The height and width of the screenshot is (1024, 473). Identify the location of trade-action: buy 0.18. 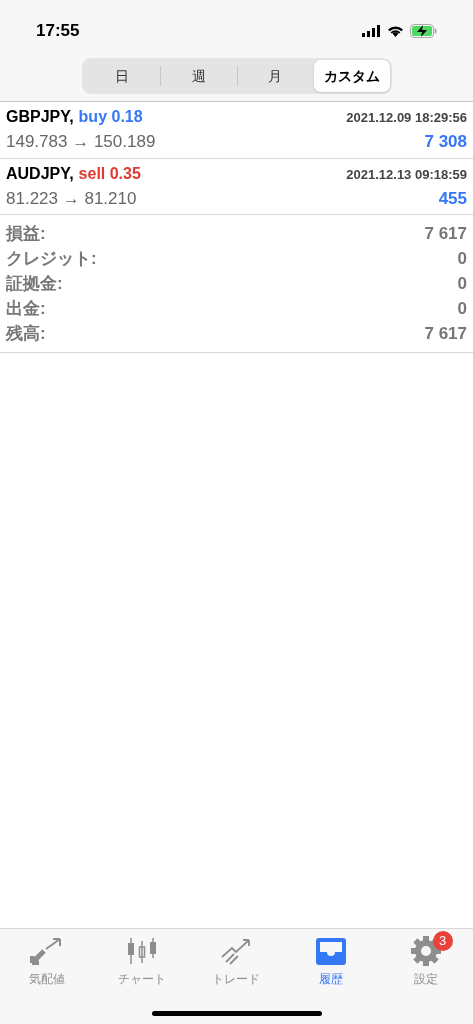
(110, 117).